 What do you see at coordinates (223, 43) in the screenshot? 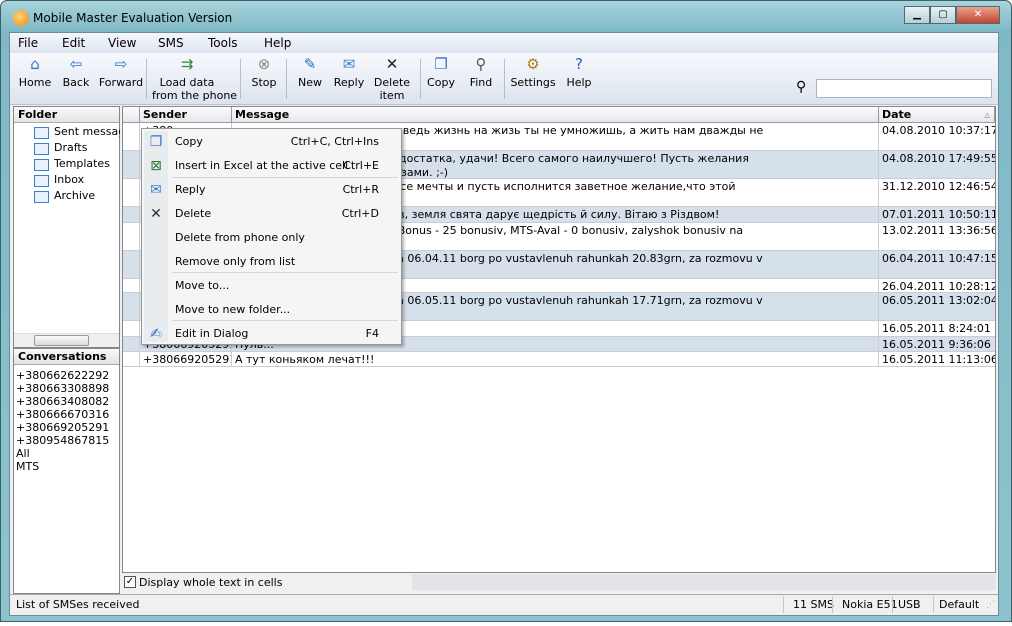
I see `menu-tools: Tools` at bounding box center [223, 43].